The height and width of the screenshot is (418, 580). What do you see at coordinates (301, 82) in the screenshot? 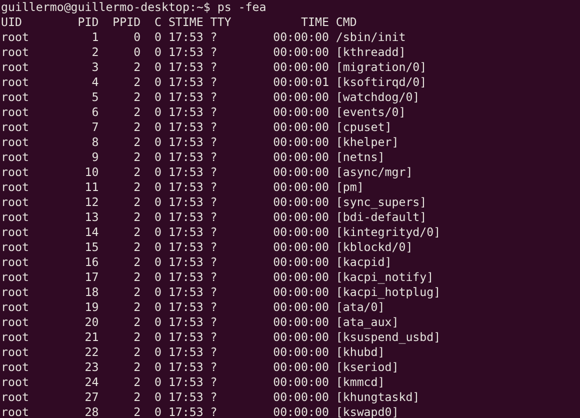
I see `table-cell: 00:00:01` at bounding box center [301, 82].